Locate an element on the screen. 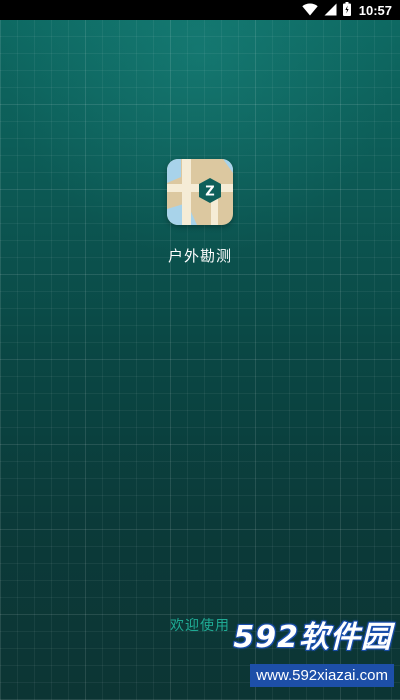  app-name: 户外勘测 is located at coordinates (199, 256).